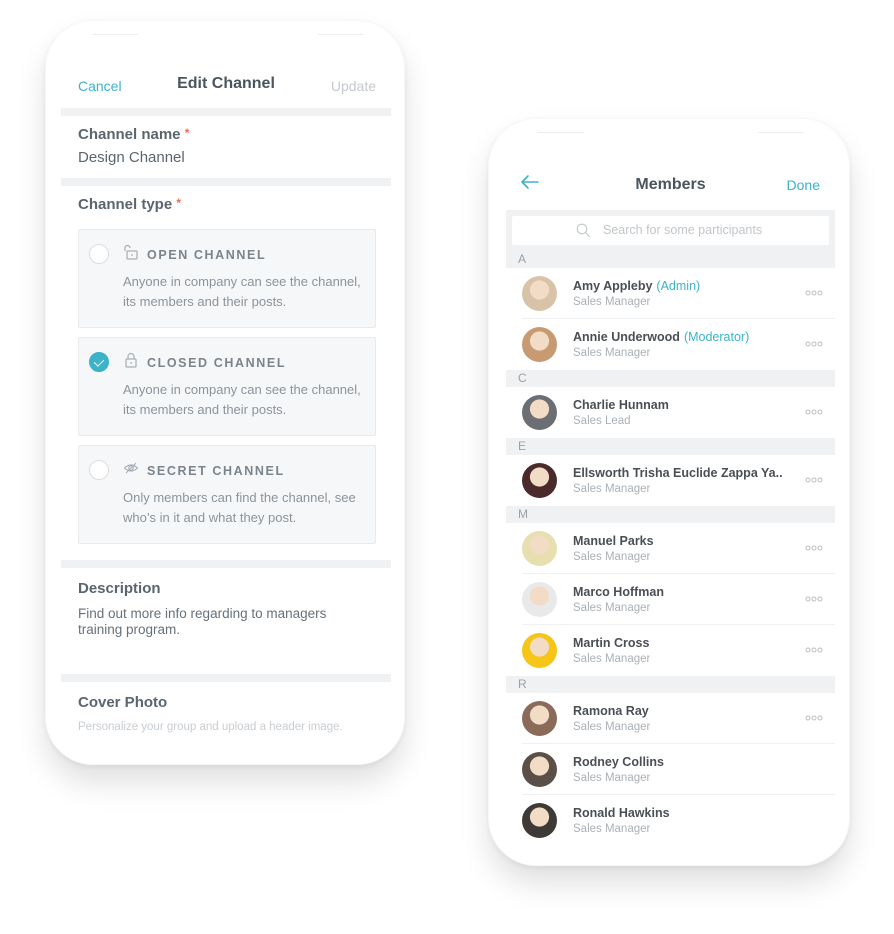 Image resolution: width=894 pixels, height=934 pixels. I want to click on member-row: Martin Cross Sales Manager, so click(670, 650).